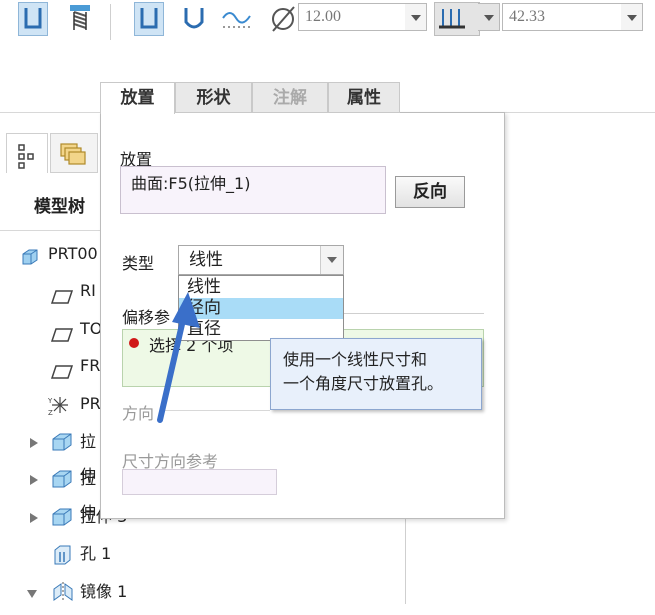 Image resolution: width=655 pixels, height=615 pixels. What do you see at coordinates (50, 230) in the screenshot?
I see `divider` at bounding box center [50, 230].